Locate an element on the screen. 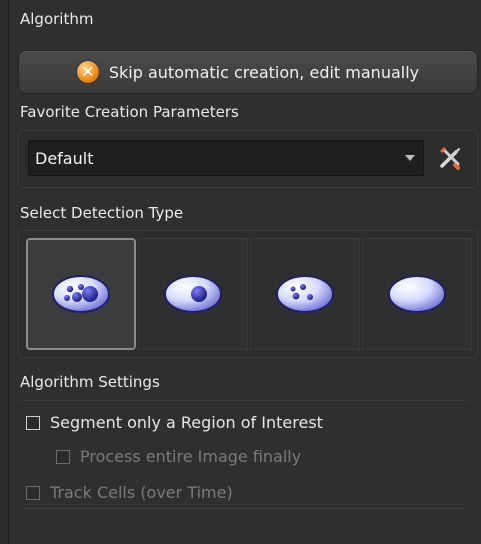  process-entire-checkbox is located at coordinates (63, 456).